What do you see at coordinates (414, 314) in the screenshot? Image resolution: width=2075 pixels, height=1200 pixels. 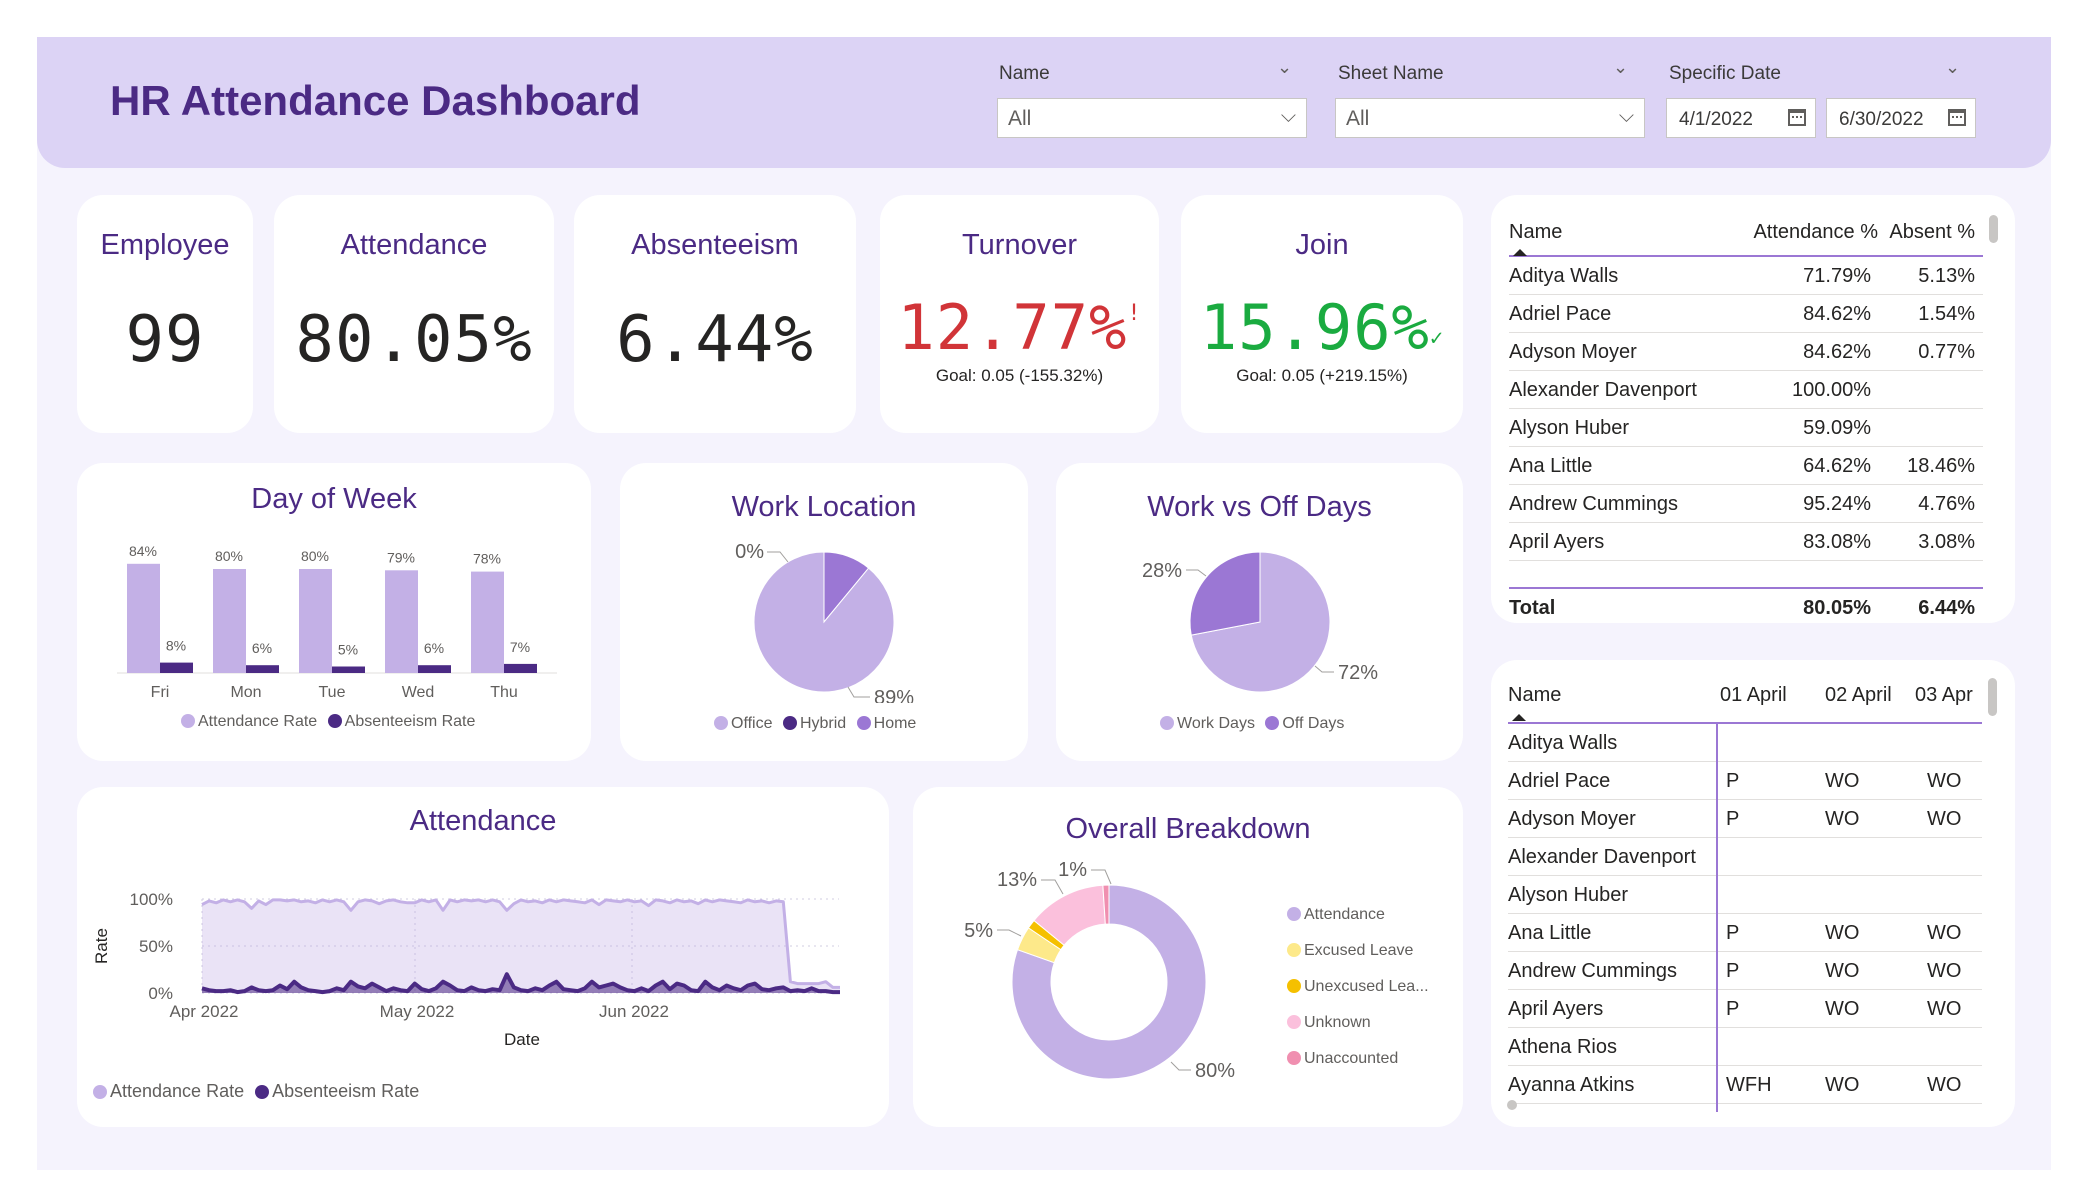 I see `attendance-kpi-card: Attendance 80.05%` at bounding box center [414, 314].